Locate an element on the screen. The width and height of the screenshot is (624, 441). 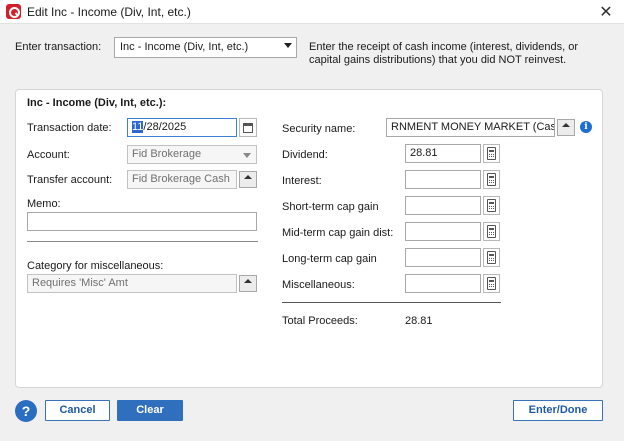
enter-transaction-label: Enter transaction: is located at coordinates (58, 47).